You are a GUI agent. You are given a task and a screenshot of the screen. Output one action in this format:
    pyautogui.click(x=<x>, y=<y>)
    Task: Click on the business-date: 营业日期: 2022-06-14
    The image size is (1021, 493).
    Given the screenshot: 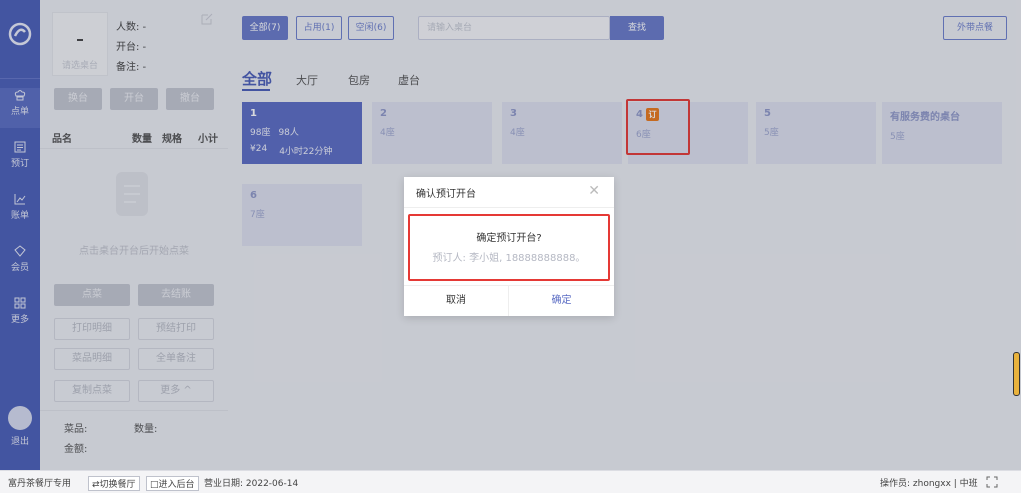 What is the action you would take?
    pyautogui.click(x=251, y=484)
    